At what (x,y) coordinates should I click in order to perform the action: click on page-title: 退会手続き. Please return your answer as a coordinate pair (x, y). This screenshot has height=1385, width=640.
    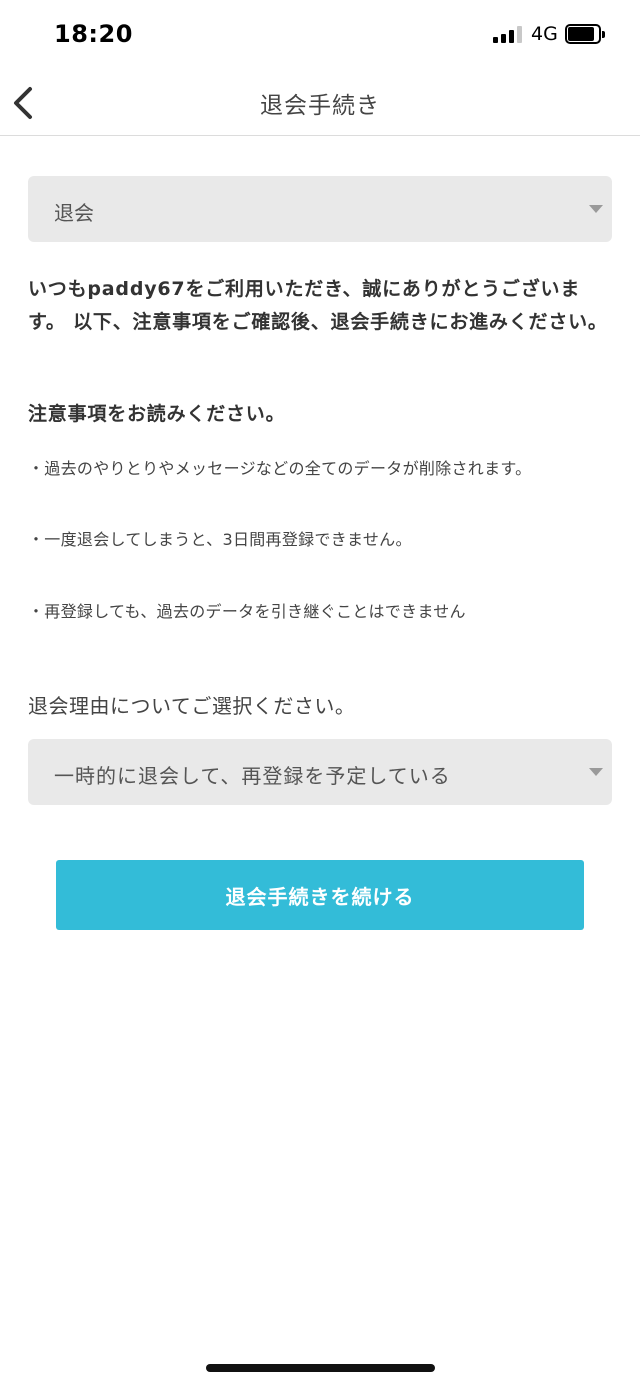
    Looking at the image, I should click on (320, 106).